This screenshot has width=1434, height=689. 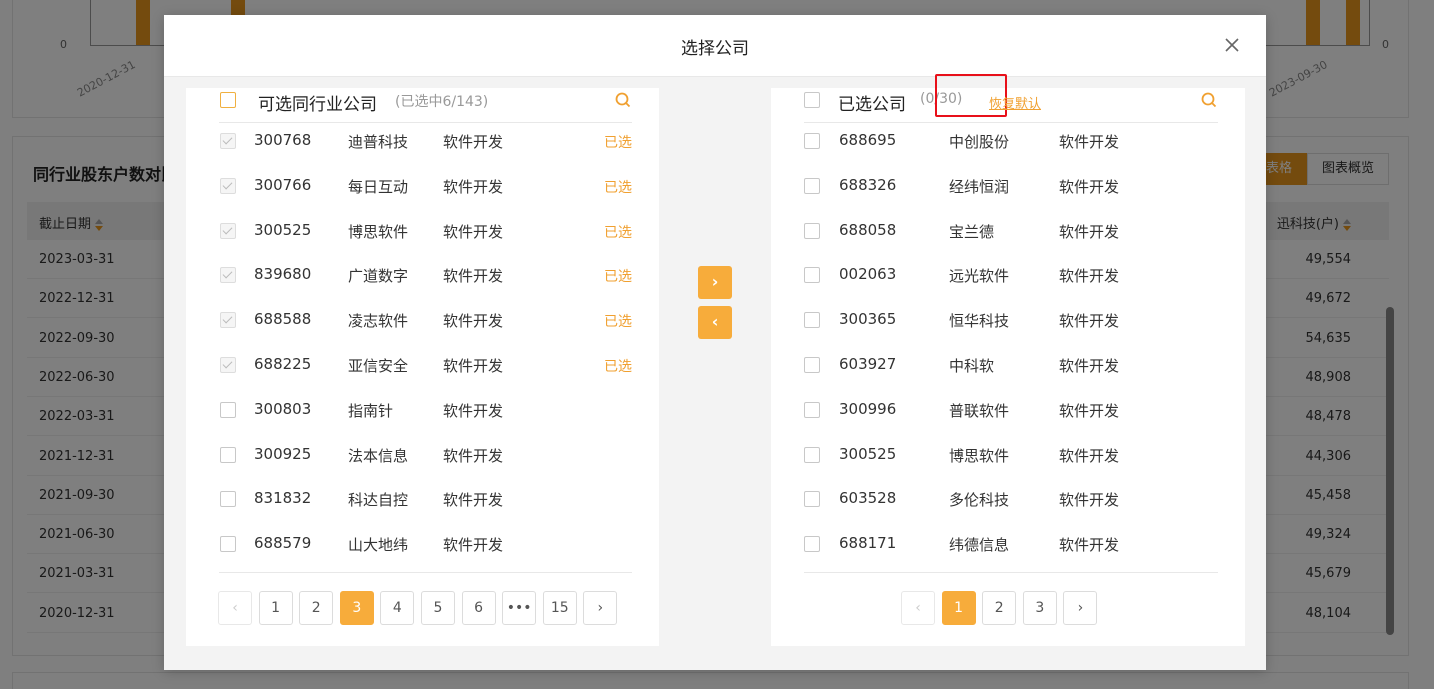 I want to click on chevron-right-icon: ›, so click(x=715, y=281).